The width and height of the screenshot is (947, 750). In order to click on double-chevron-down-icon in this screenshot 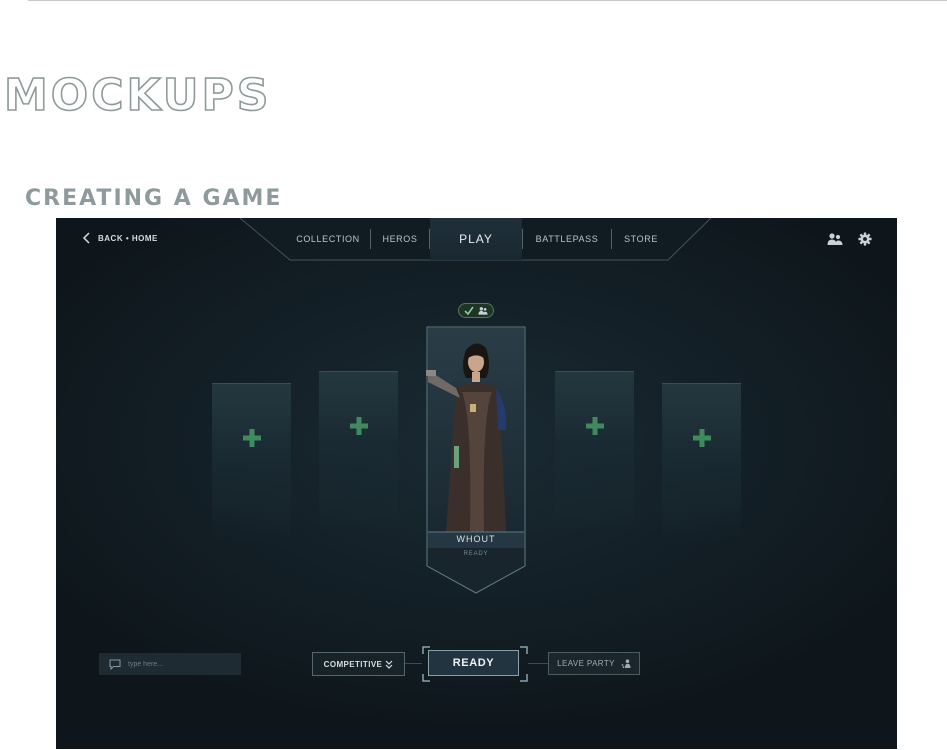, I will do `click(389, 664)`.